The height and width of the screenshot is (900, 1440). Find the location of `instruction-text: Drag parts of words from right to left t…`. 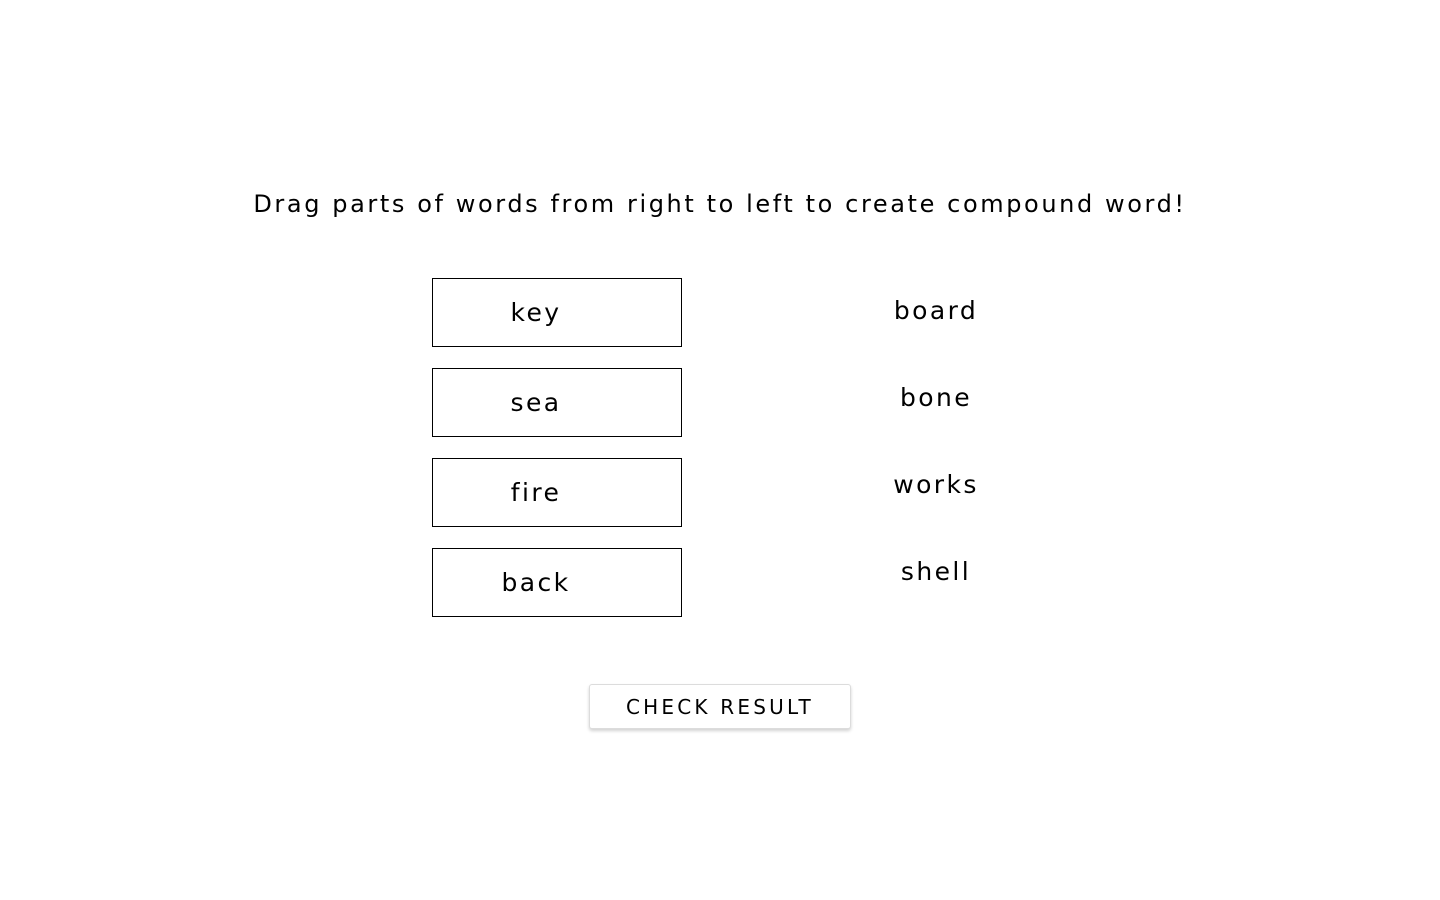

instruction-text: Drag parts of words from right to left t… is located at coordinates (720, 204).